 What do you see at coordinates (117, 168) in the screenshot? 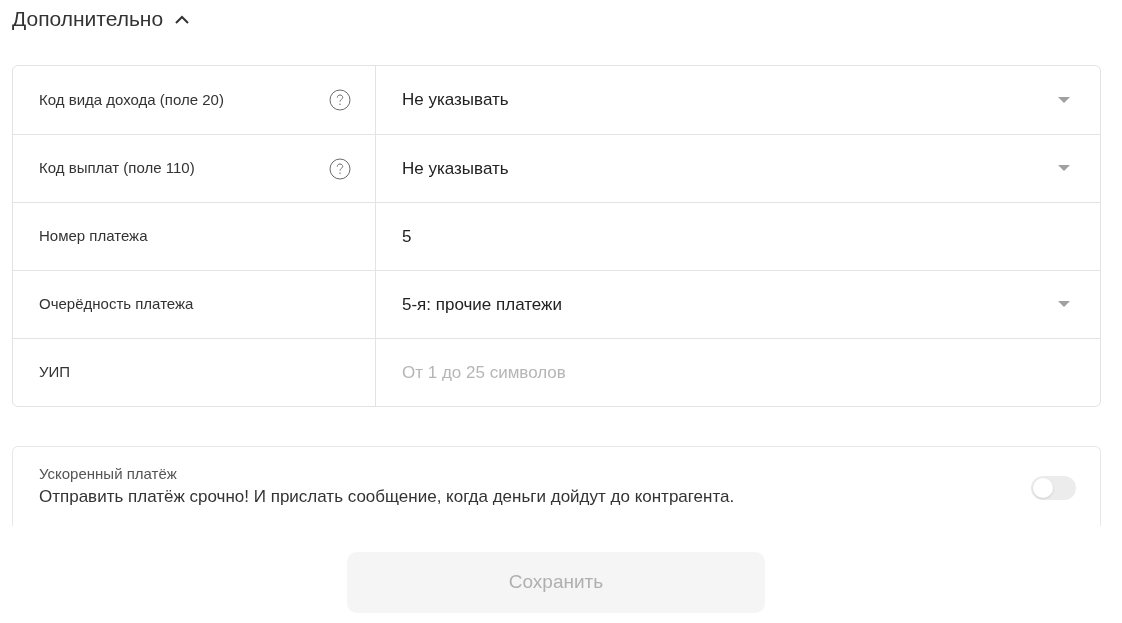
I see `field-label: Код выплат (поле 110)` at bounding box center [117, 168].